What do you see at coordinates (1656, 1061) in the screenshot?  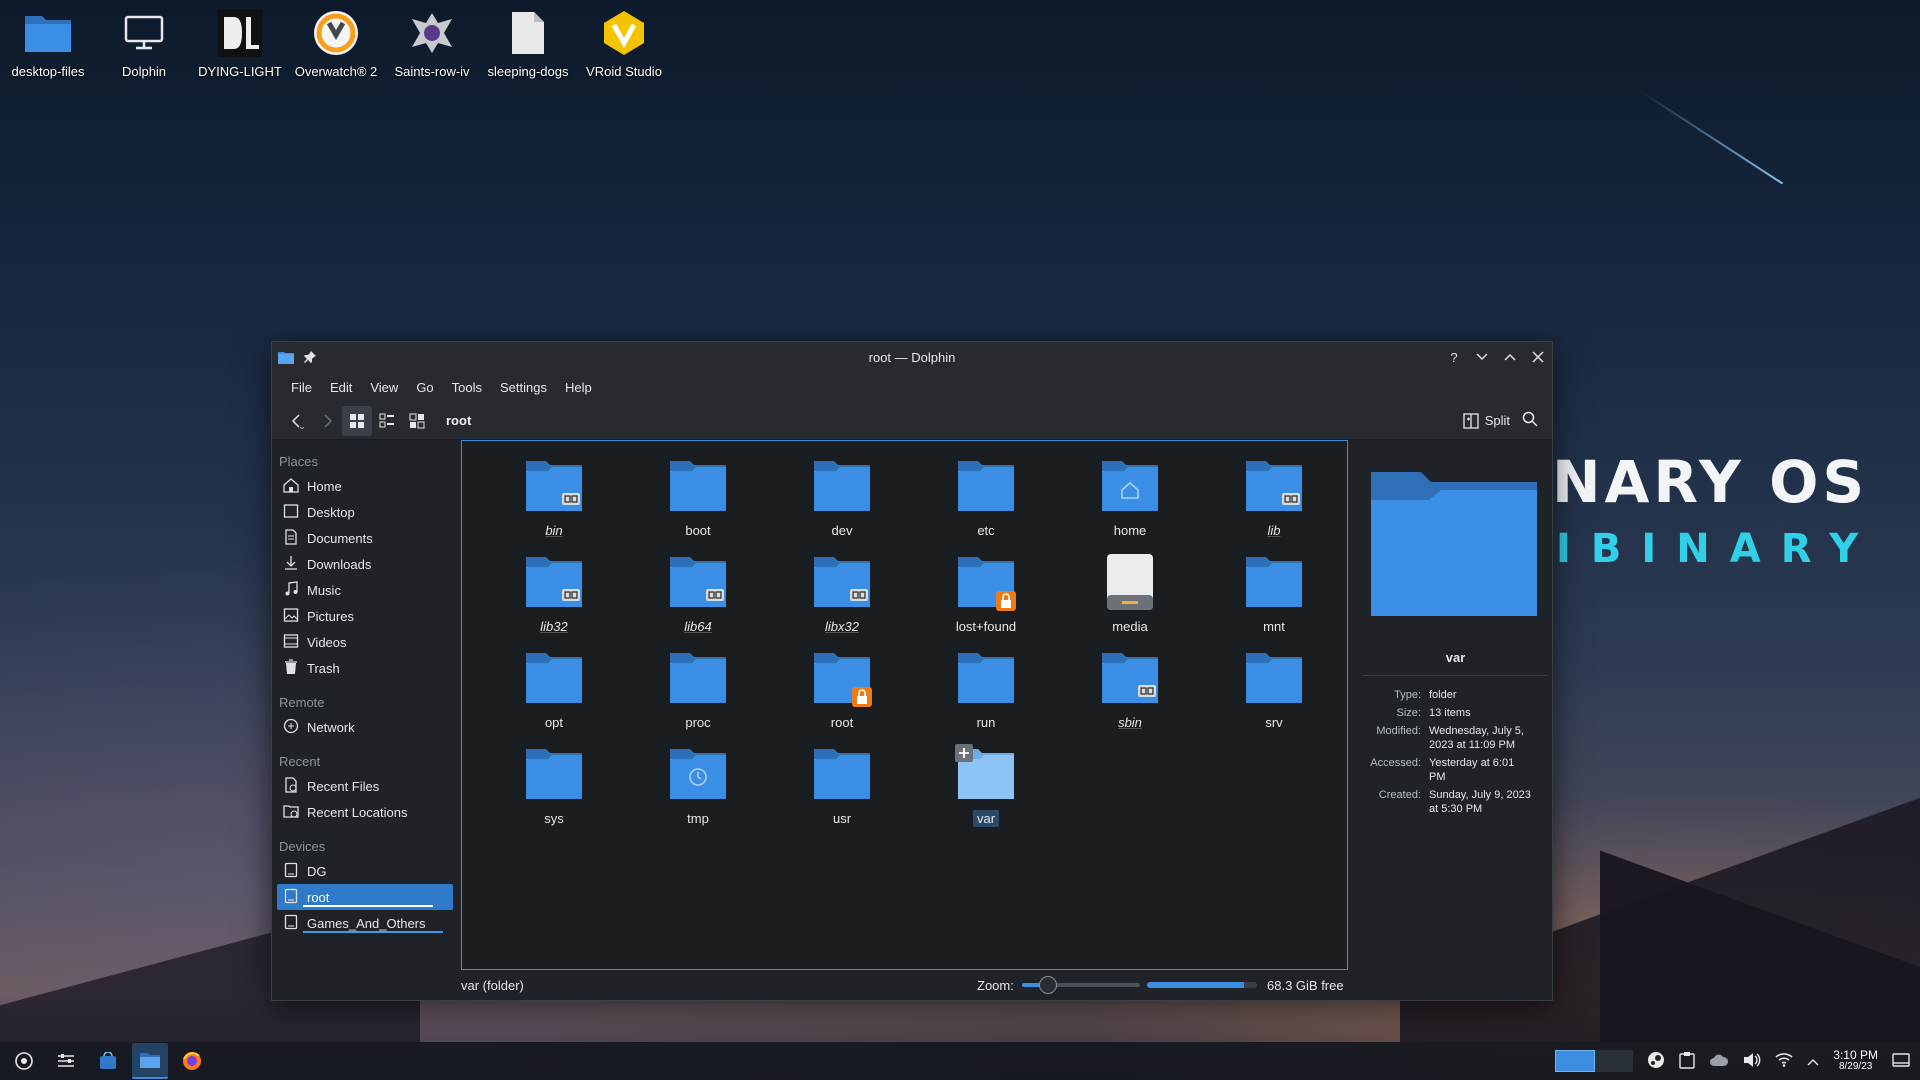 I see `steam-icon` at bounding box center [1656, 1061].